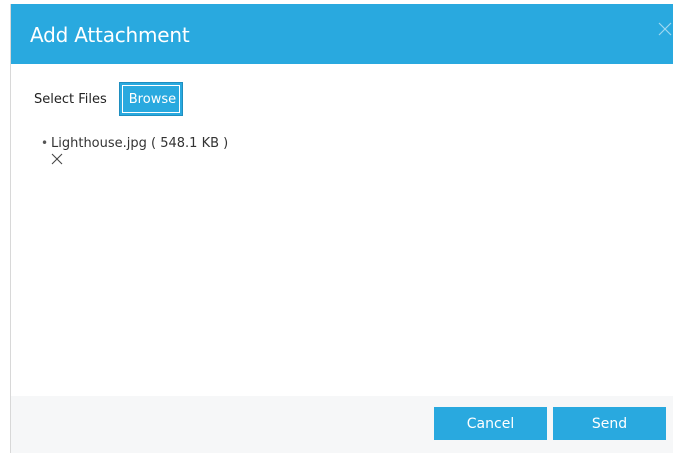 The height and width of the screenshot is (453, 673). What do you see at coordinates (151, 99) in the screenshot?
I see `browse-button: Browse` at bounding box center [151, 99].